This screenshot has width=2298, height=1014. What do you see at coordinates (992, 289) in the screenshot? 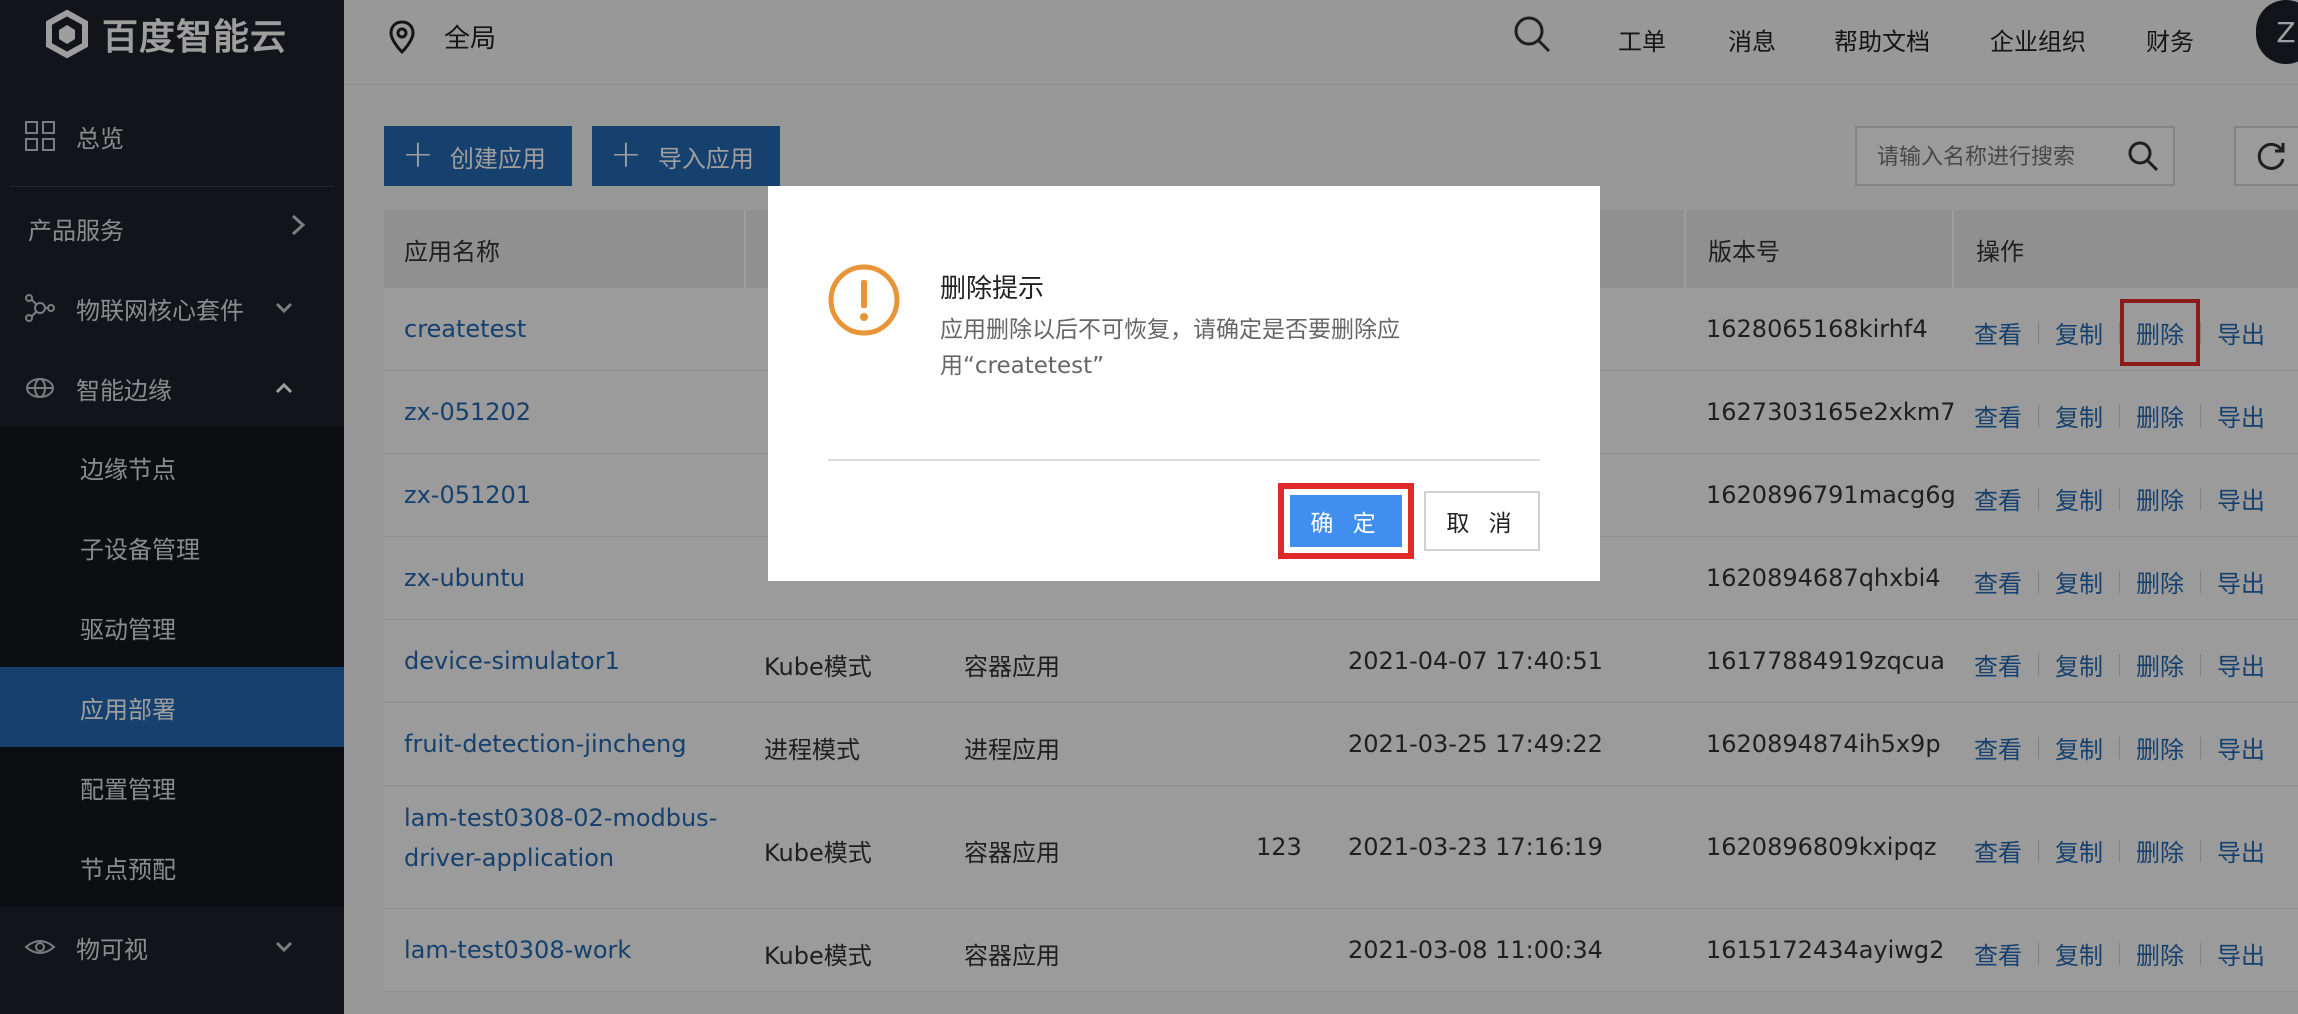
I see `dialog-title: 删除提示` at bounding box center [992, 289].